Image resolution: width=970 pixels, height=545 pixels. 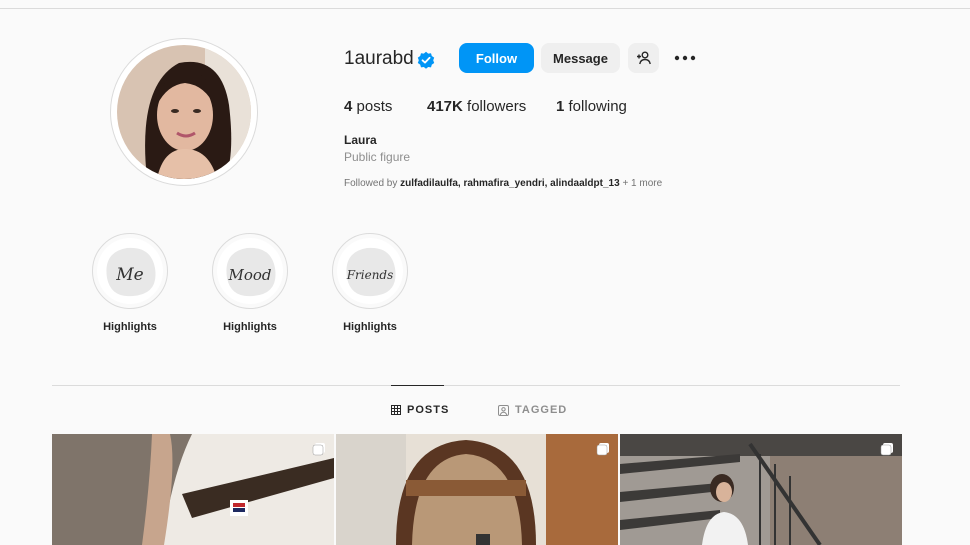 What do you see at coordinates (129, 275) in the screenshot?
I see `highlight-cover-text: Me` at bounding box center [129, 275].